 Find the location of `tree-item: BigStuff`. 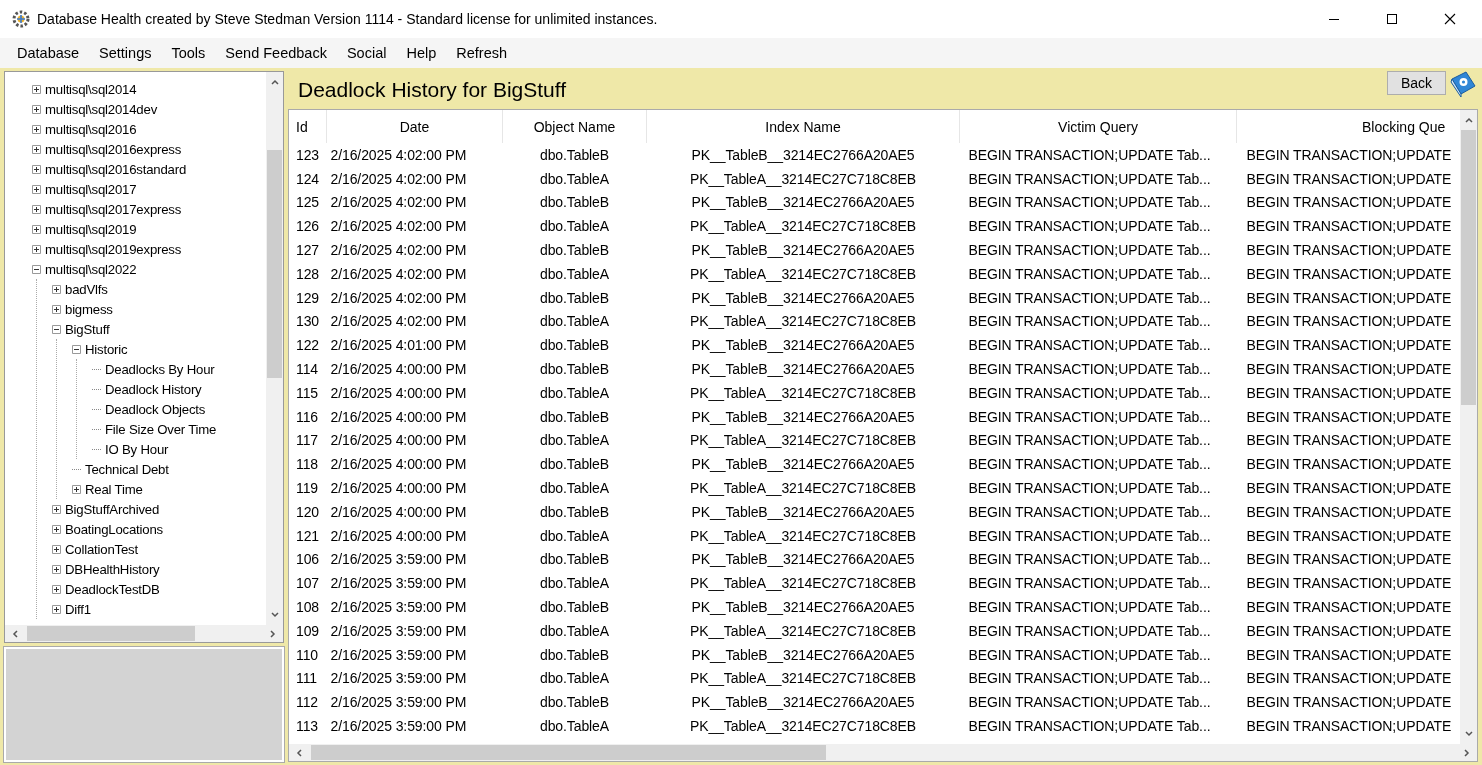

tree-item: BigStuff is located at coordinates (87, 329).